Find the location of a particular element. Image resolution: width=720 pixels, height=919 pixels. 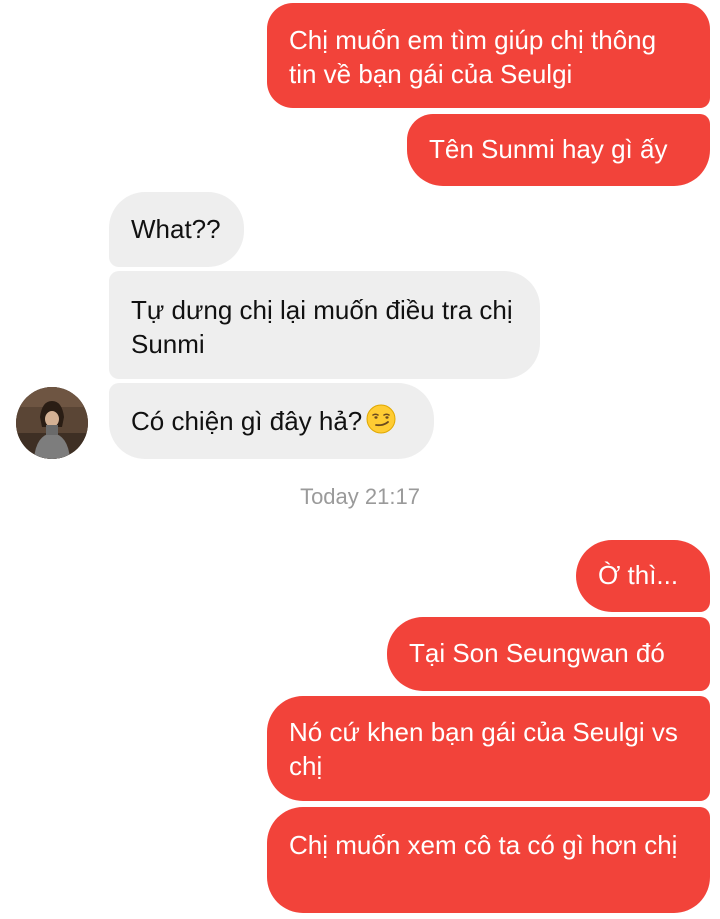

message-text: Tên Sunmi hay gì ấy is located at coordinates (548, 149).